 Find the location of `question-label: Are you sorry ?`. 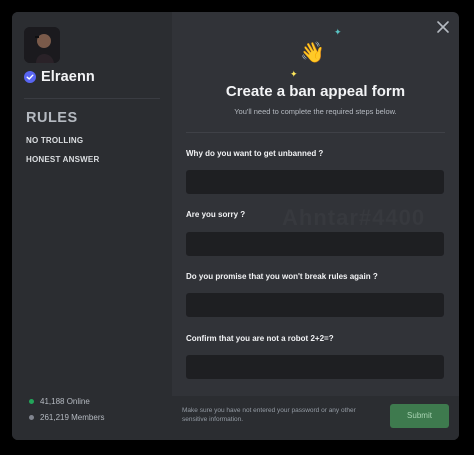

question-label: Are you sorry ? is located at coordinates (216, 214).